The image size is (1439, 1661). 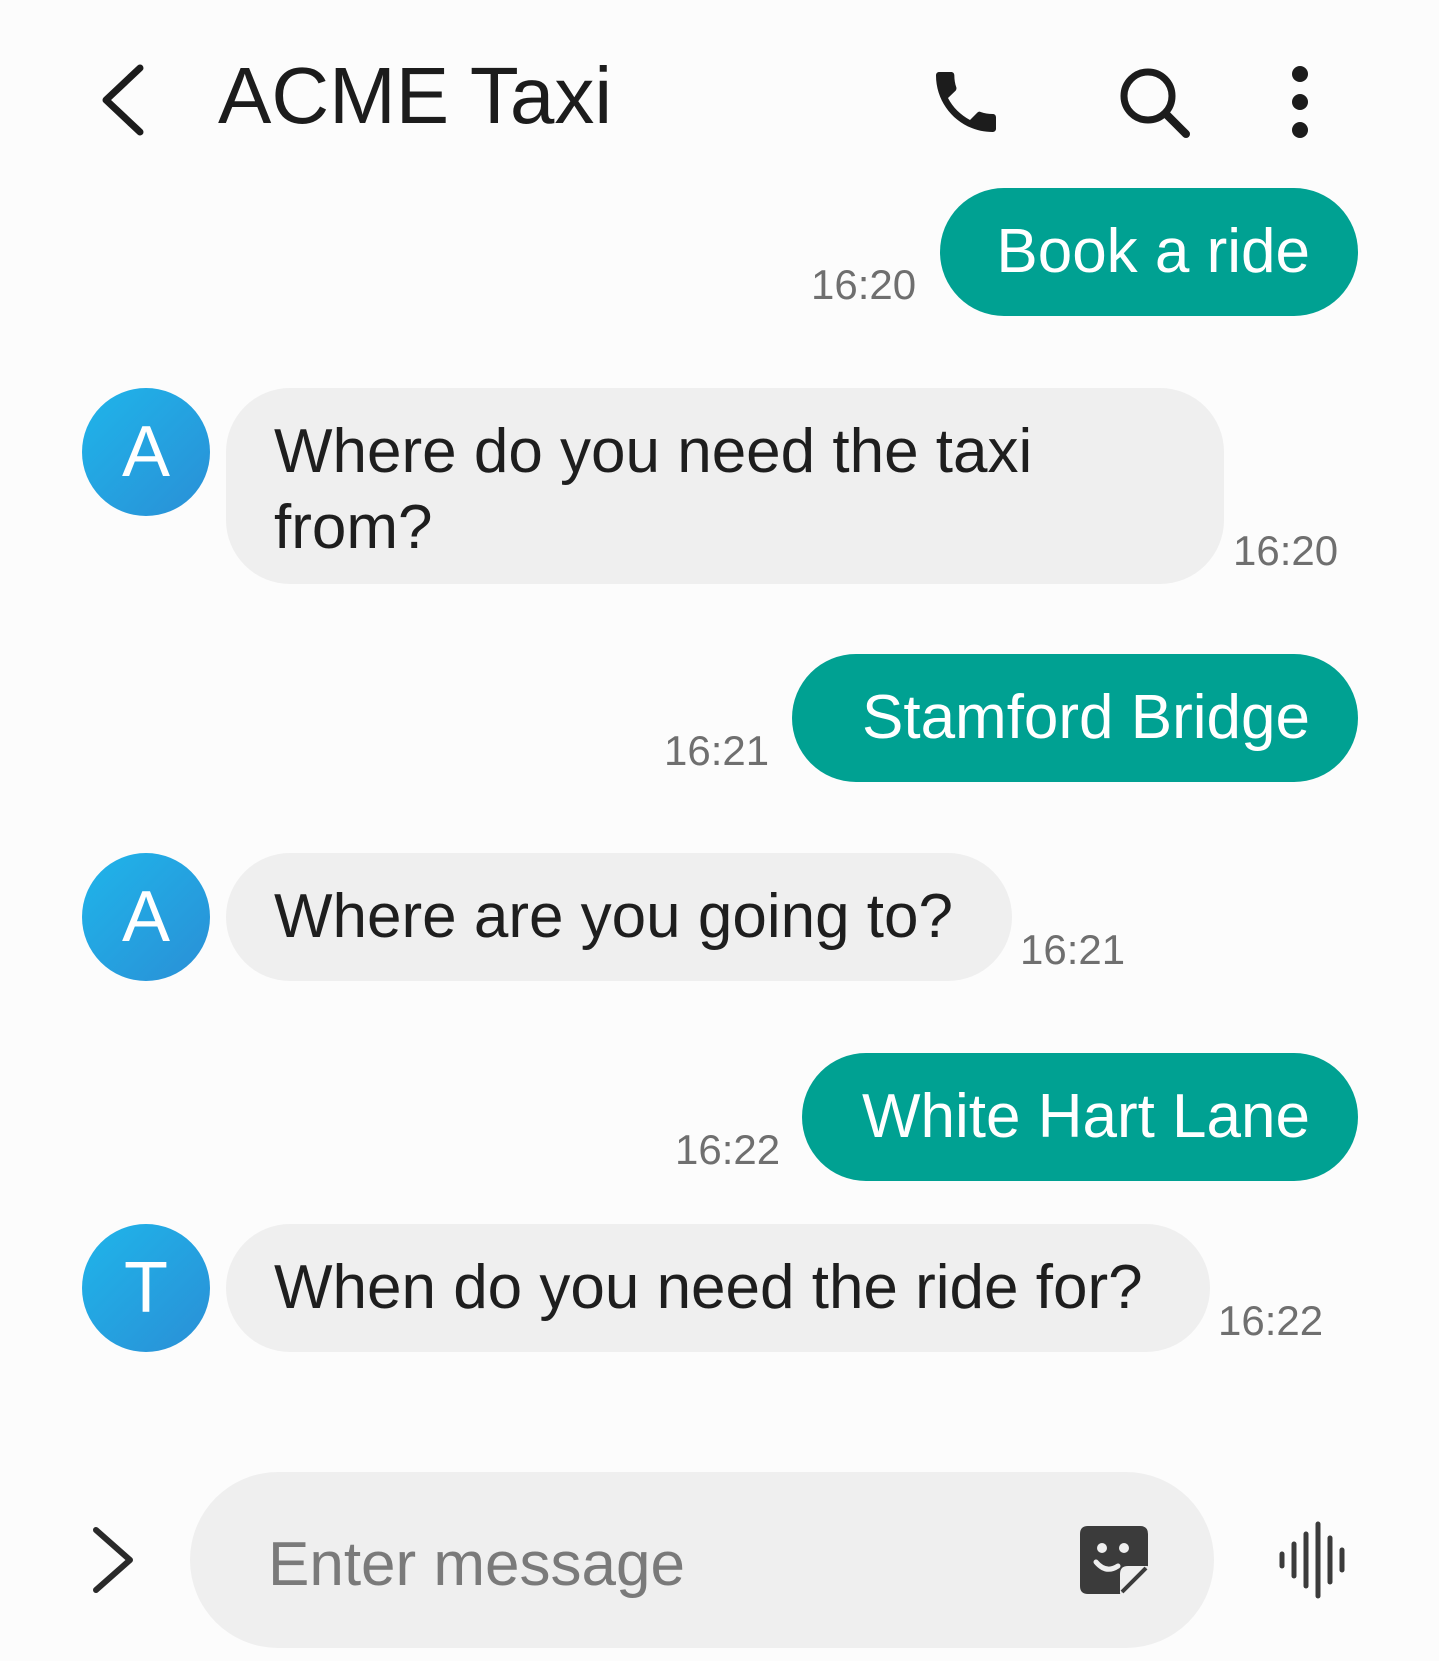 What do you see at coordinates (619, 917) in the screenshot?
I see `incoming-message: Where are you going to?` at bounding box center [619, 917].